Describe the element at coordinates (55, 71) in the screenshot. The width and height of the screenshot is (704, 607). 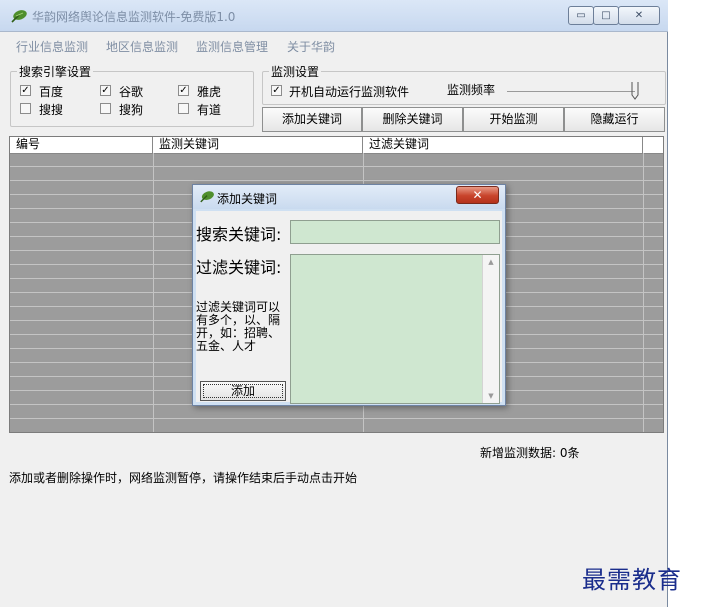
I see `search-engine-group-title: 搜索引擎设置` at that location.